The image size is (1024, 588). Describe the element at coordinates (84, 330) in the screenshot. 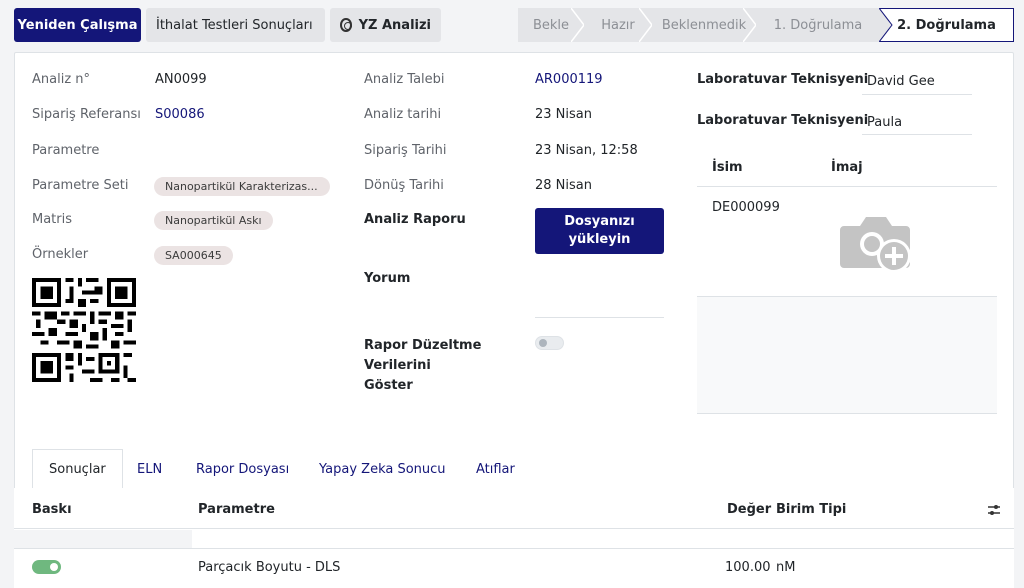

I see `qr-code` at that location.